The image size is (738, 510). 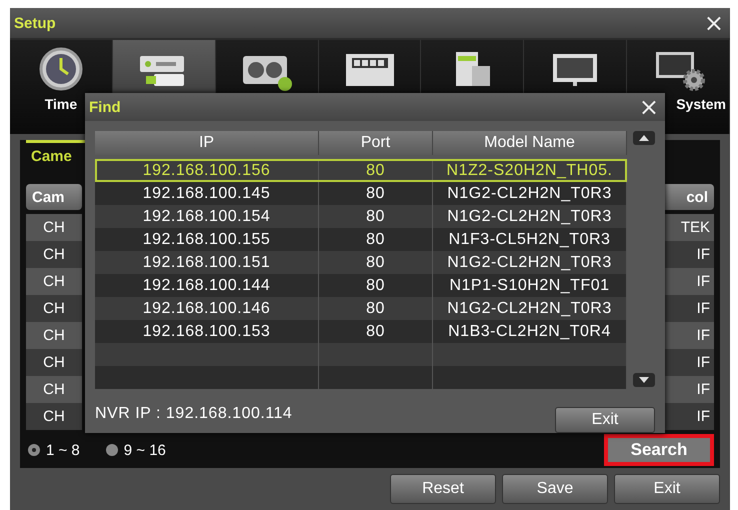 What do you see at coordinates (443, 489) in the screenshot?
I see `footer-button: Reset` at bounding box center [443, 489].